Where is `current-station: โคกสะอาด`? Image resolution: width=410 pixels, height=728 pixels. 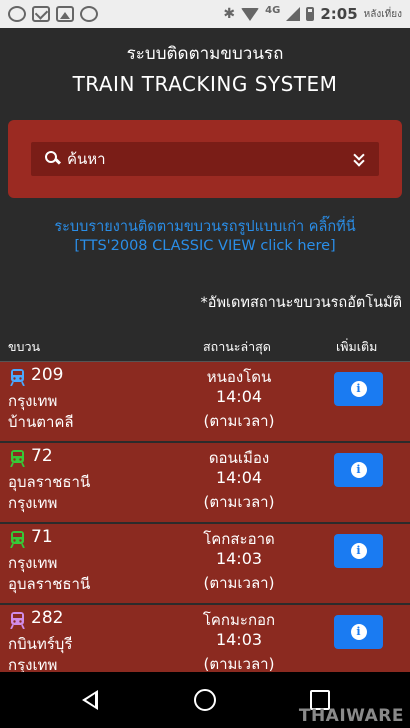
current-station: โคกสะอาด is located at coordinates (239, 539).